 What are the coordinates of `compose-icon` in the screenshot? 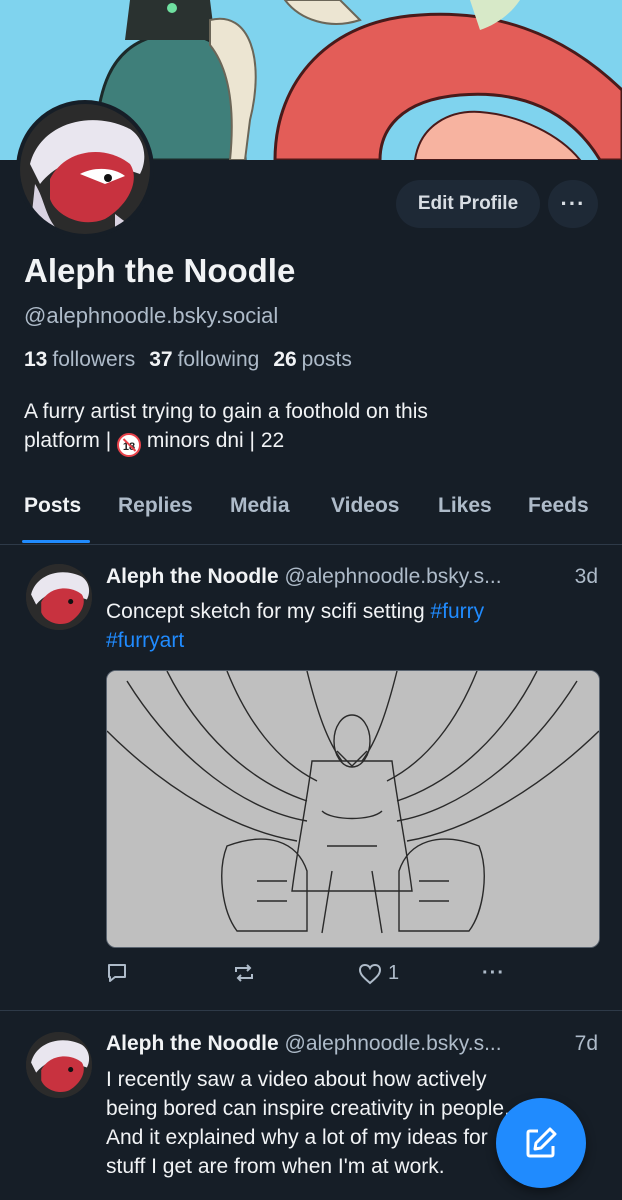 It's located at (541, 1142).